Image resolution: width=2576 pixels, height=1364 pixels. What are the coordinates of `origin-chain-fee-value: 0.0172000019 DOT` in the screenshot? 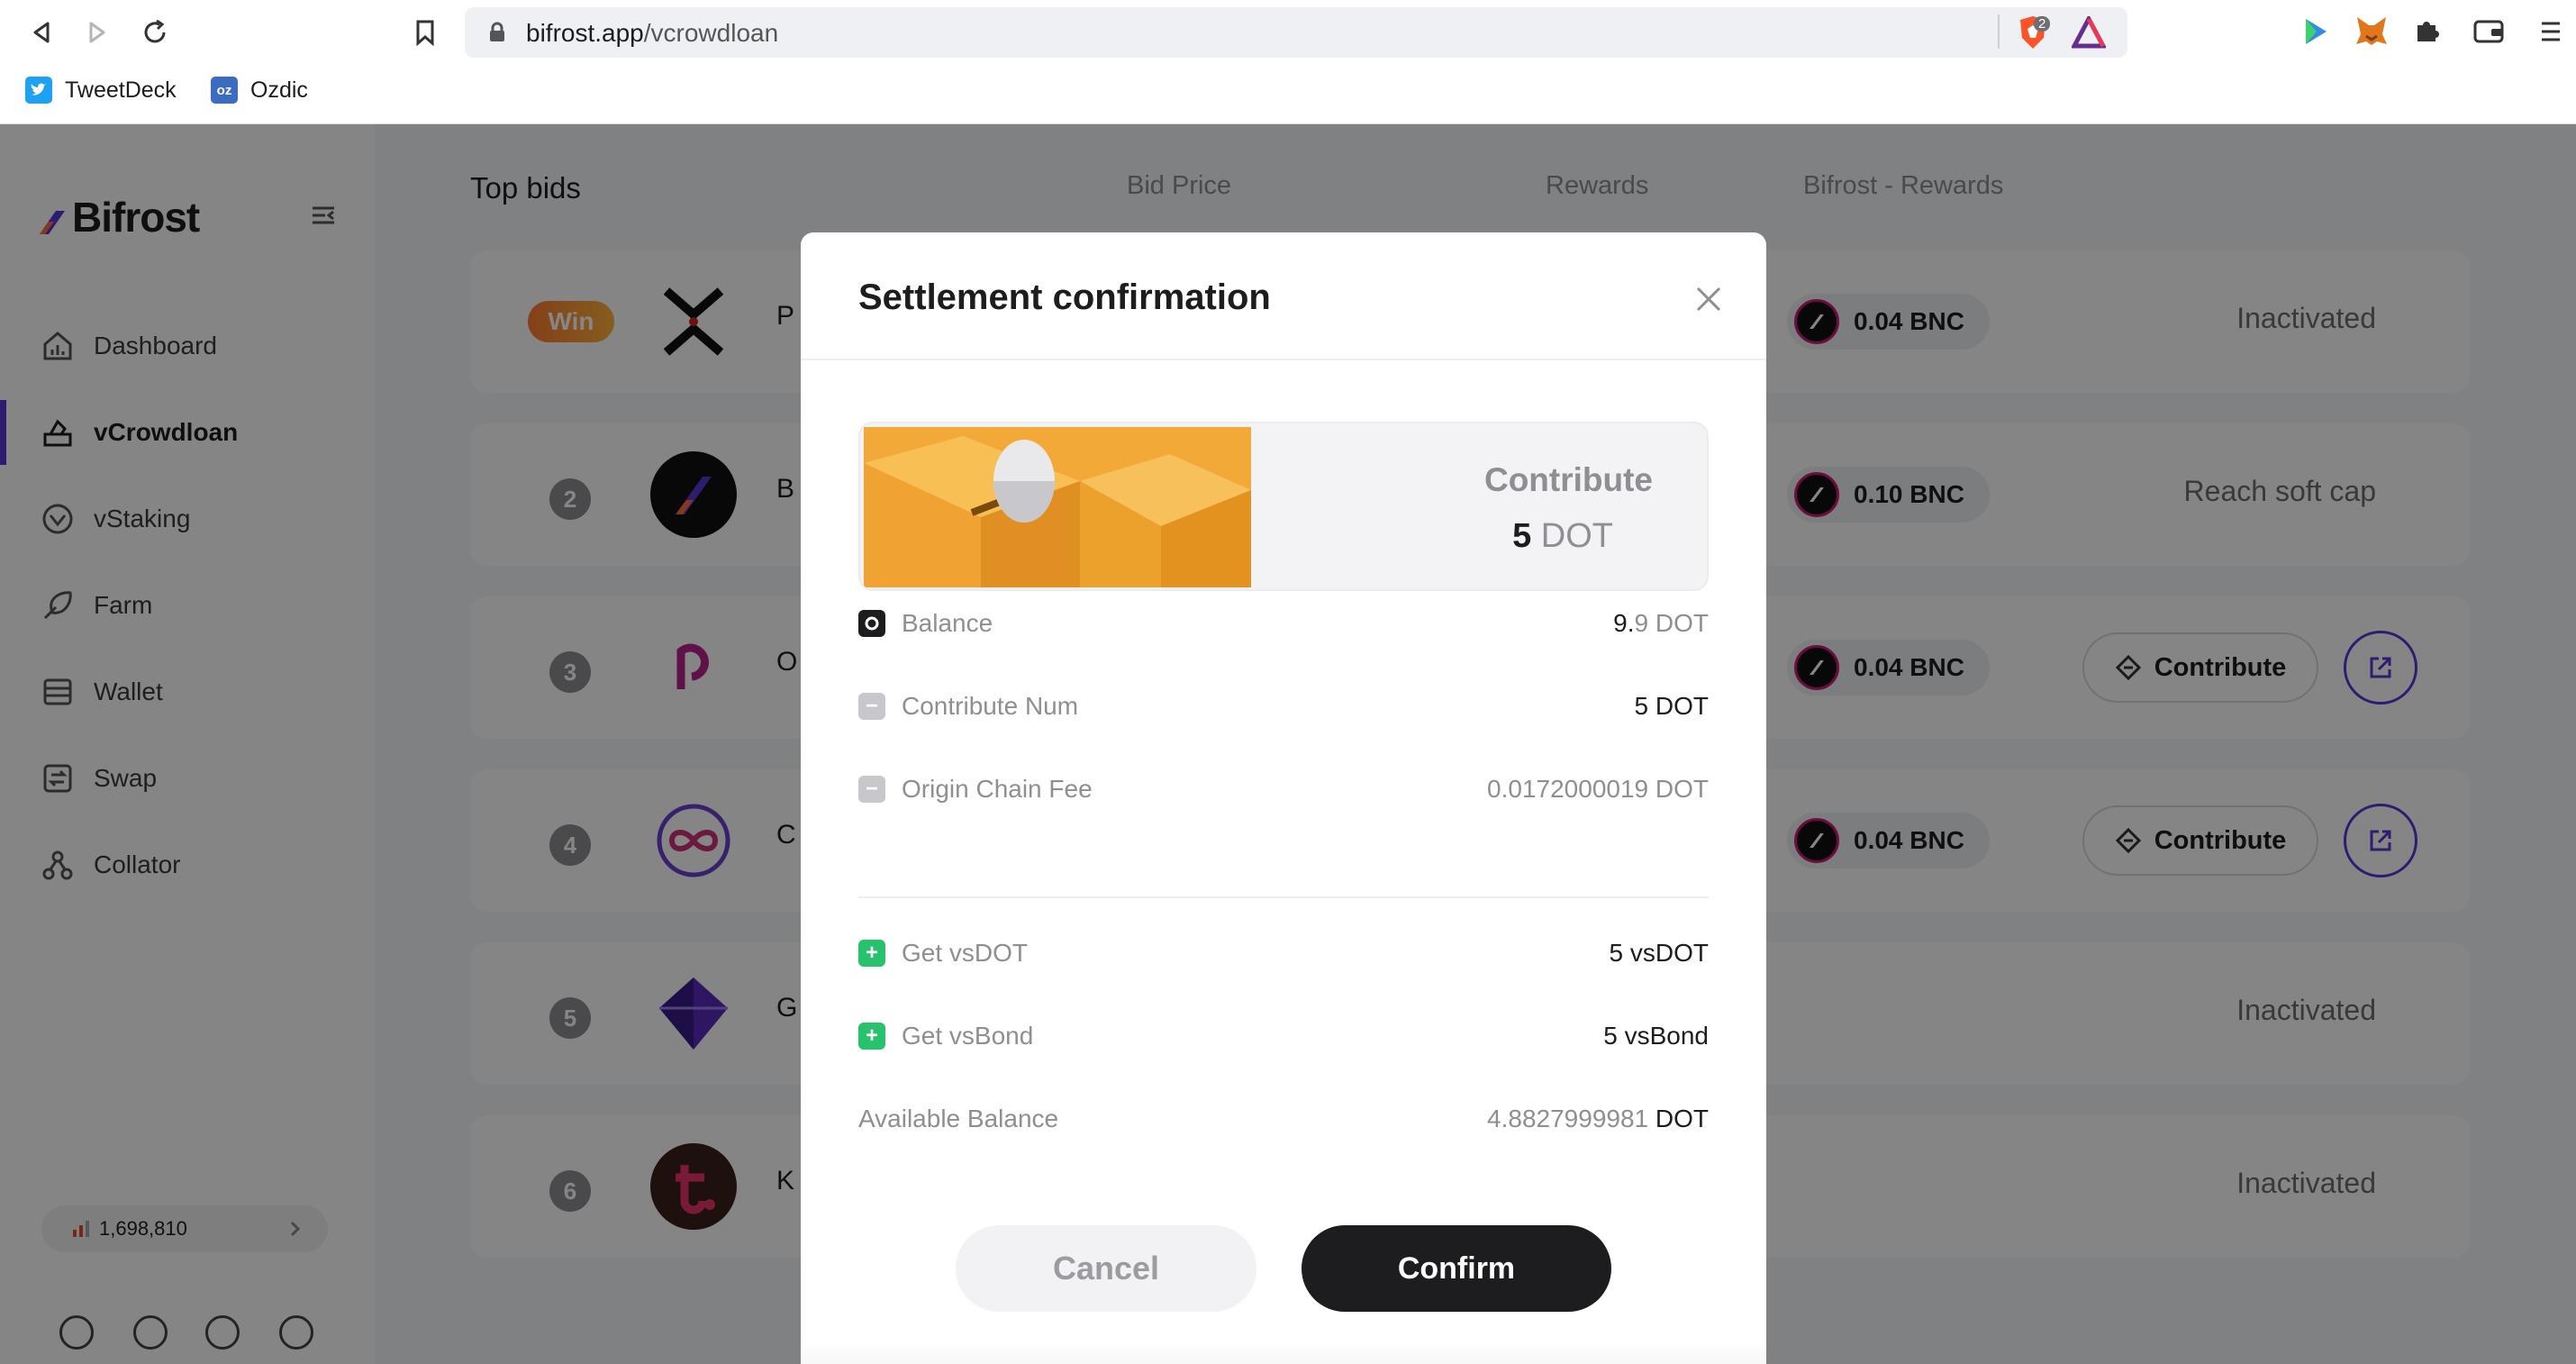 It's located at (1598, 789).